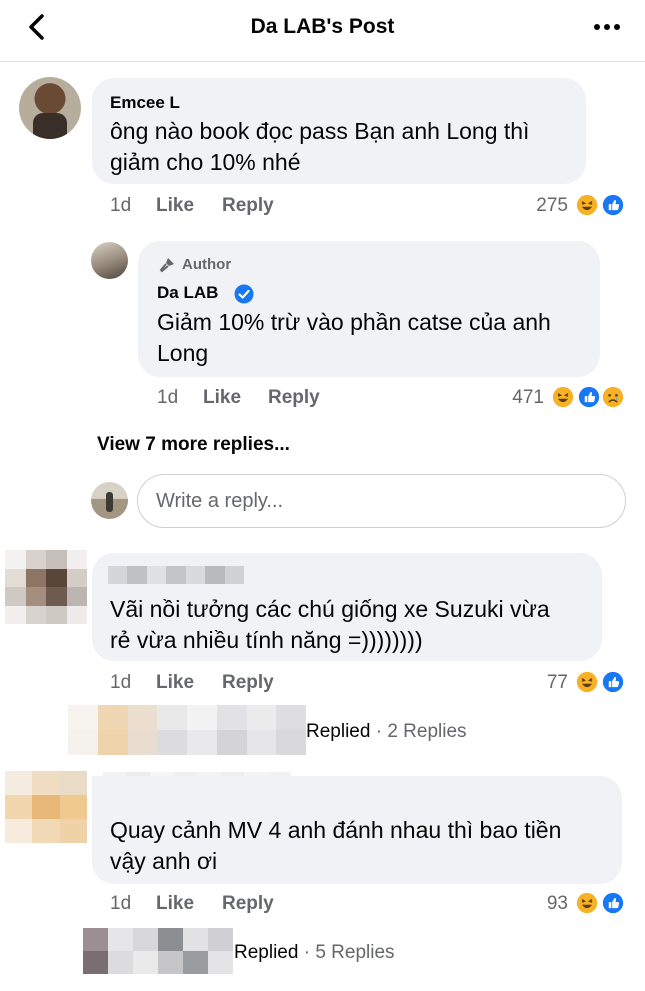 Image resolution: width=645 pixels, height=991 pixels. I want to click on author-badge: Author, so click(207, 264).